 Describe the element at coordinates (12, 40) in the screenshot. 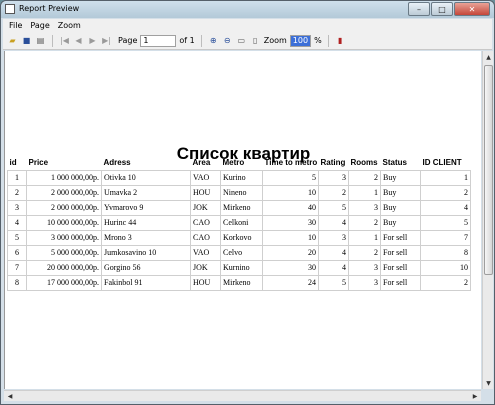

I see `open-folder-icon: ▰` at that location.